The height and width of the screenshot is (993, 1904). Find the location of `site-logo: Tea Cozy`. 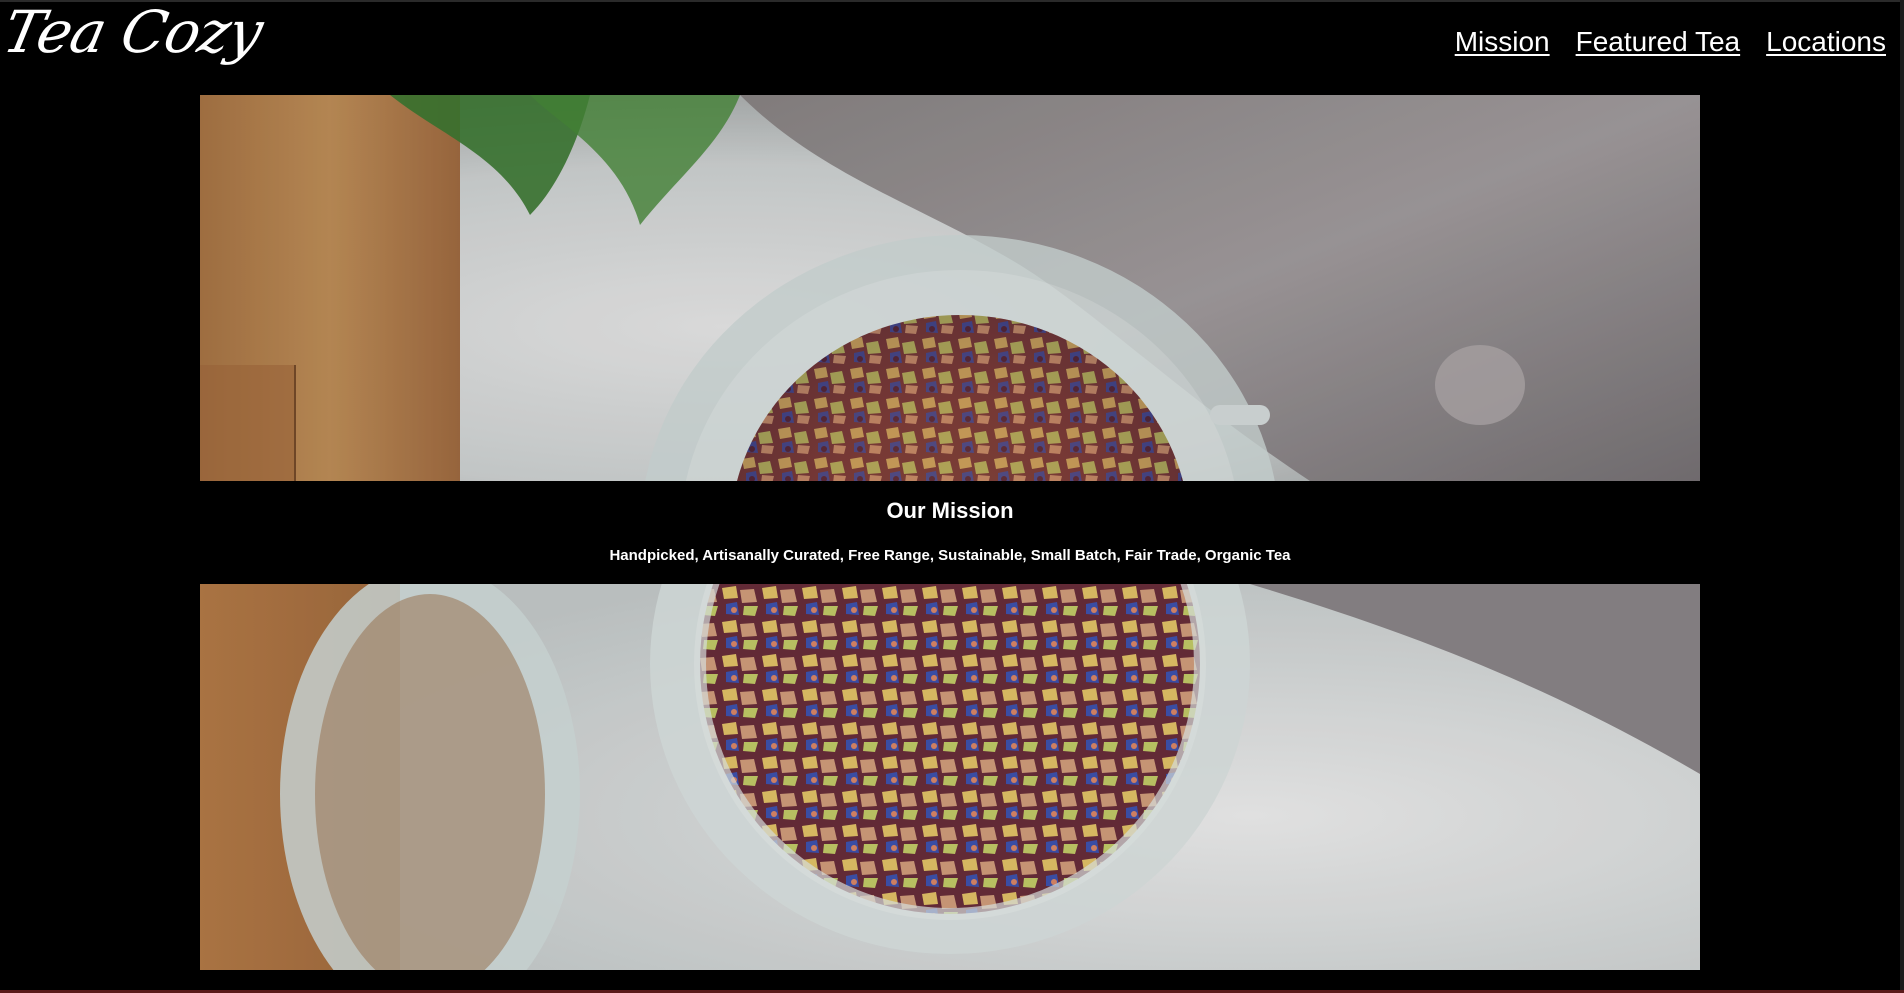

site-logo: Tea Cozy is located at coordinates (134, 33).